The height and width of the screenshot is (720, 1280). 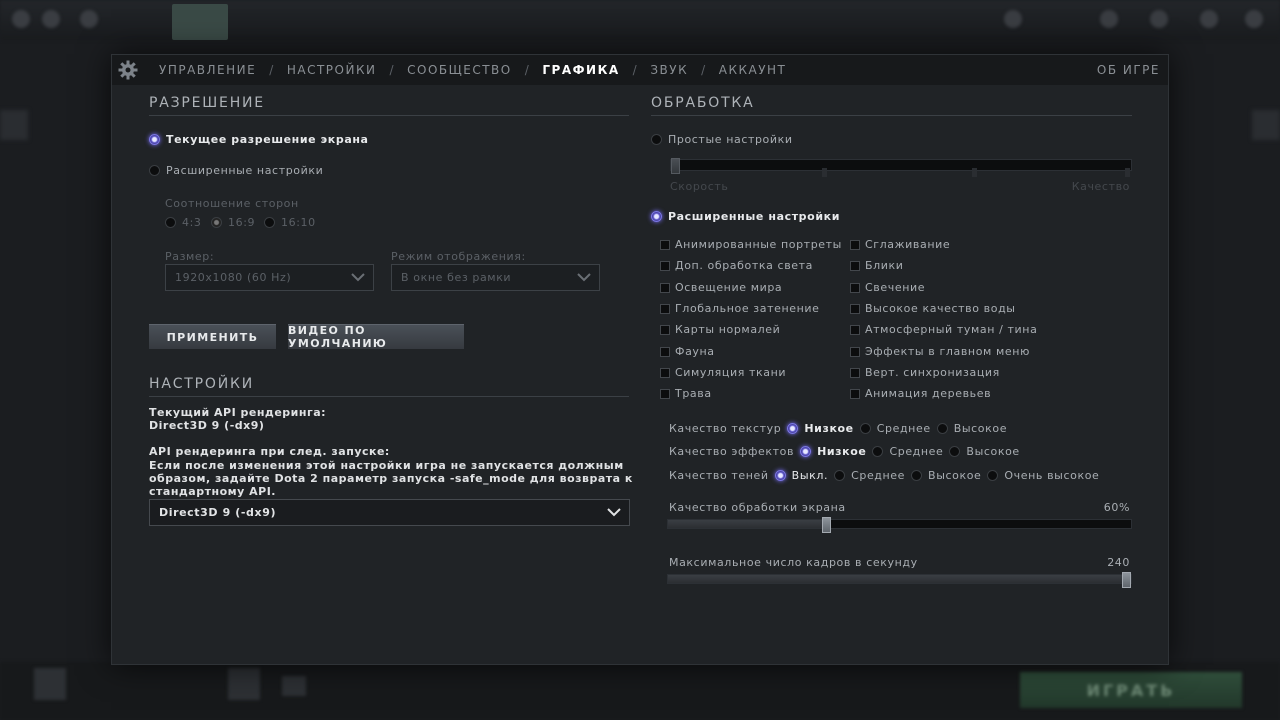 What do you see at coordinates (745, 216) in the screenshot?
I see `advanced-processing-option: Расширенные настройки` at bounding box center [745, 216].